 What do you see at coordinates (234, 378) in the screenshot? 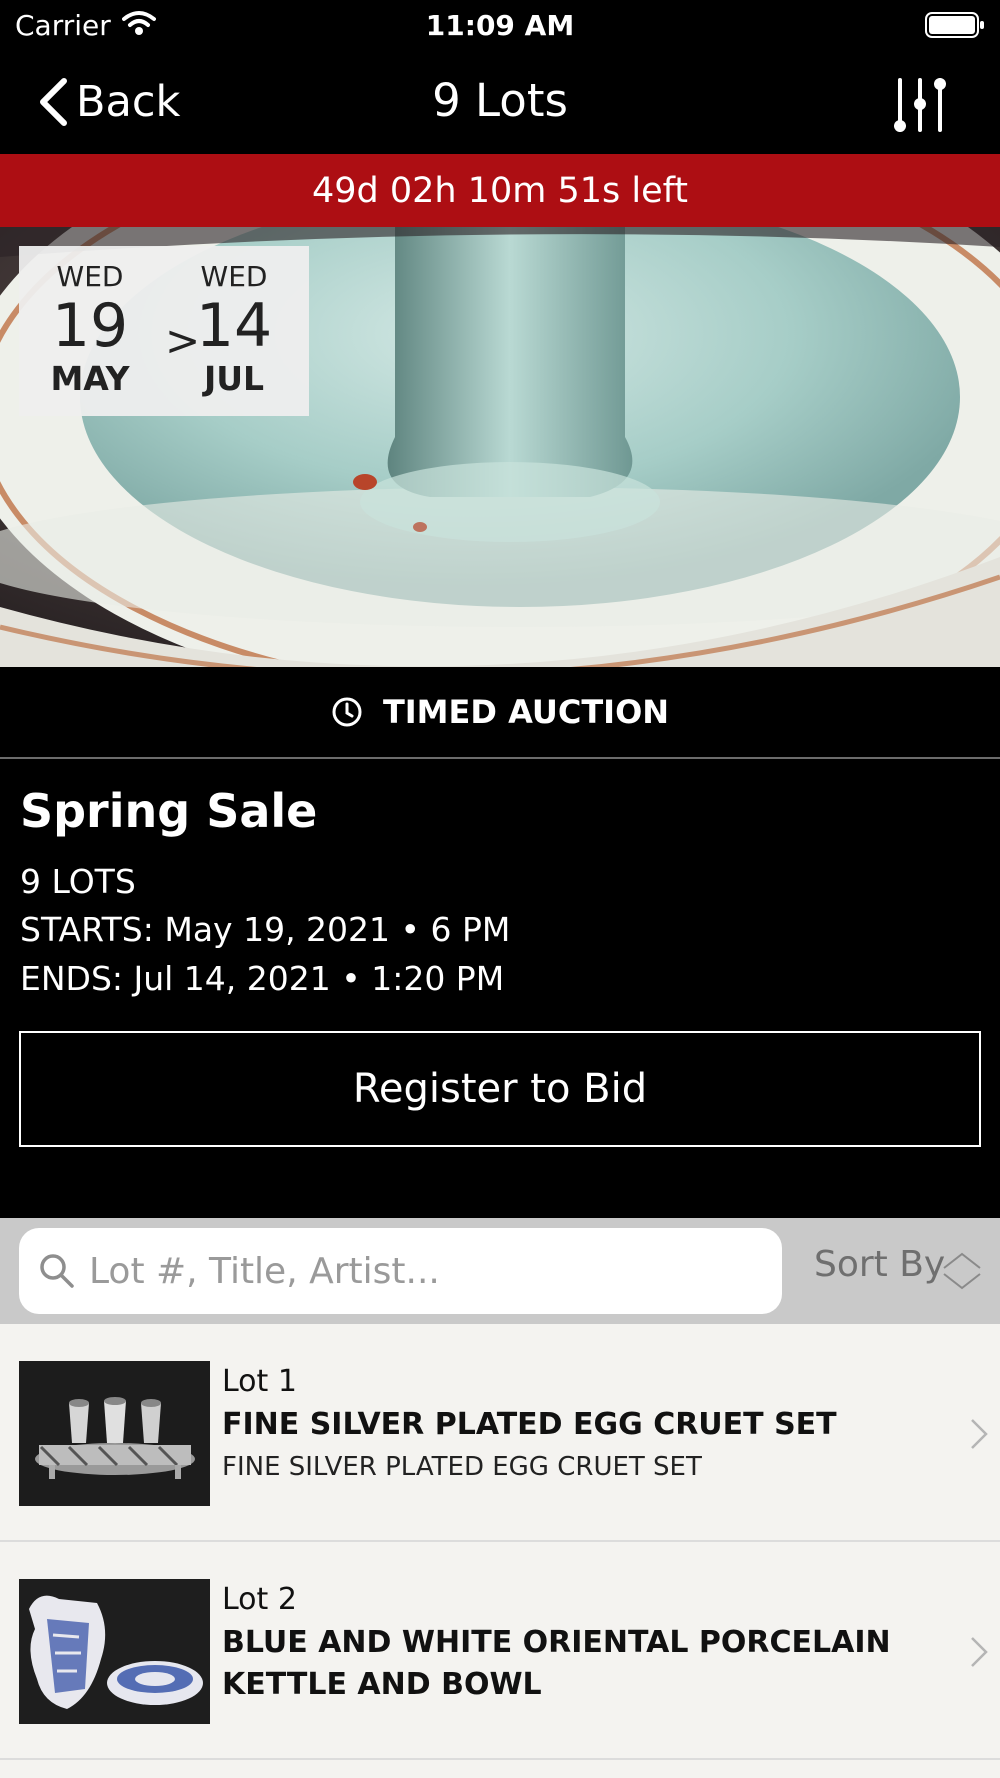
I see `end-month: JUL` at bounding box center [234, 378].